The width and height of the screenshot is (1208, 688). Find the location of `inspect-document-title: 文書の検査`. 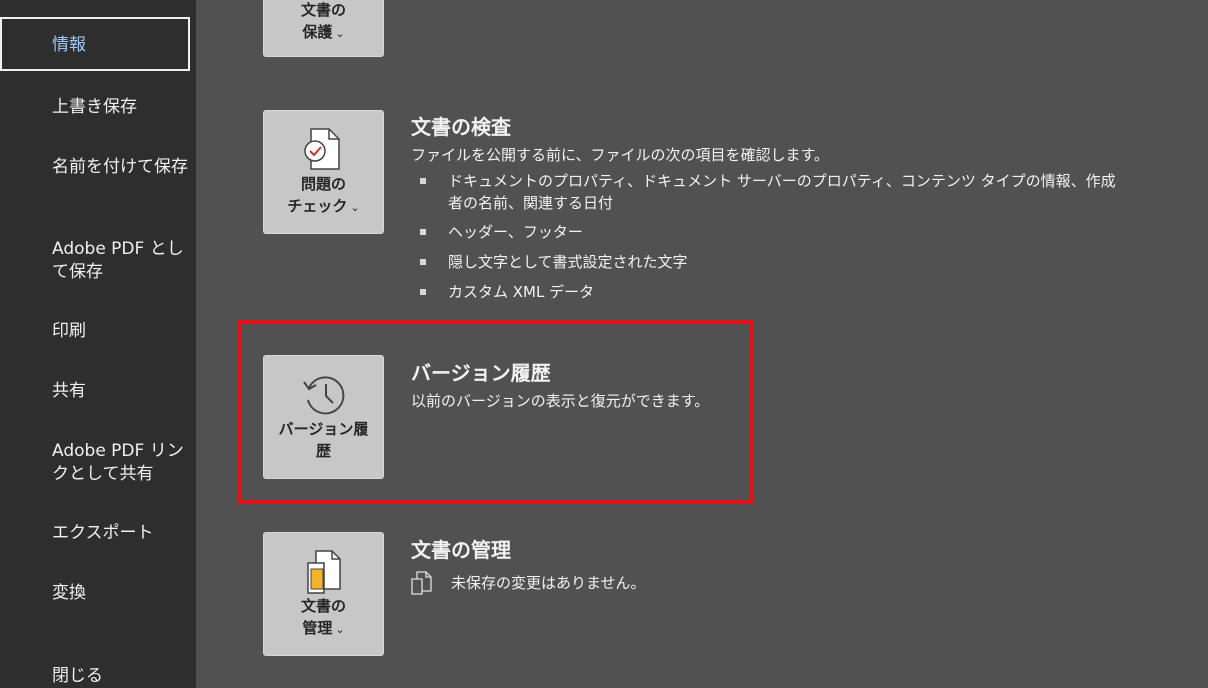

inspect-document-title: 文書の検査 is located at coordinates (461, 127).